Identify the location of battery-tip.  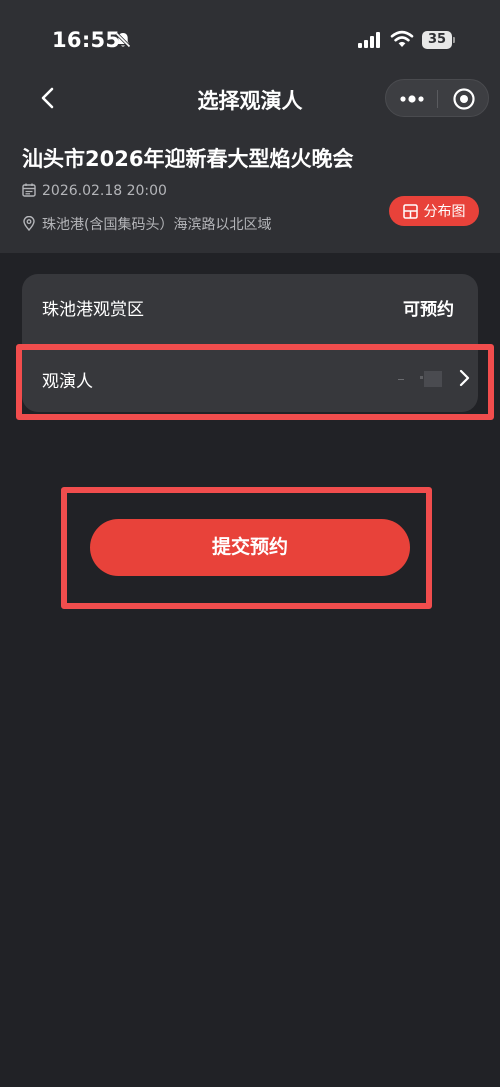
(454, 40).